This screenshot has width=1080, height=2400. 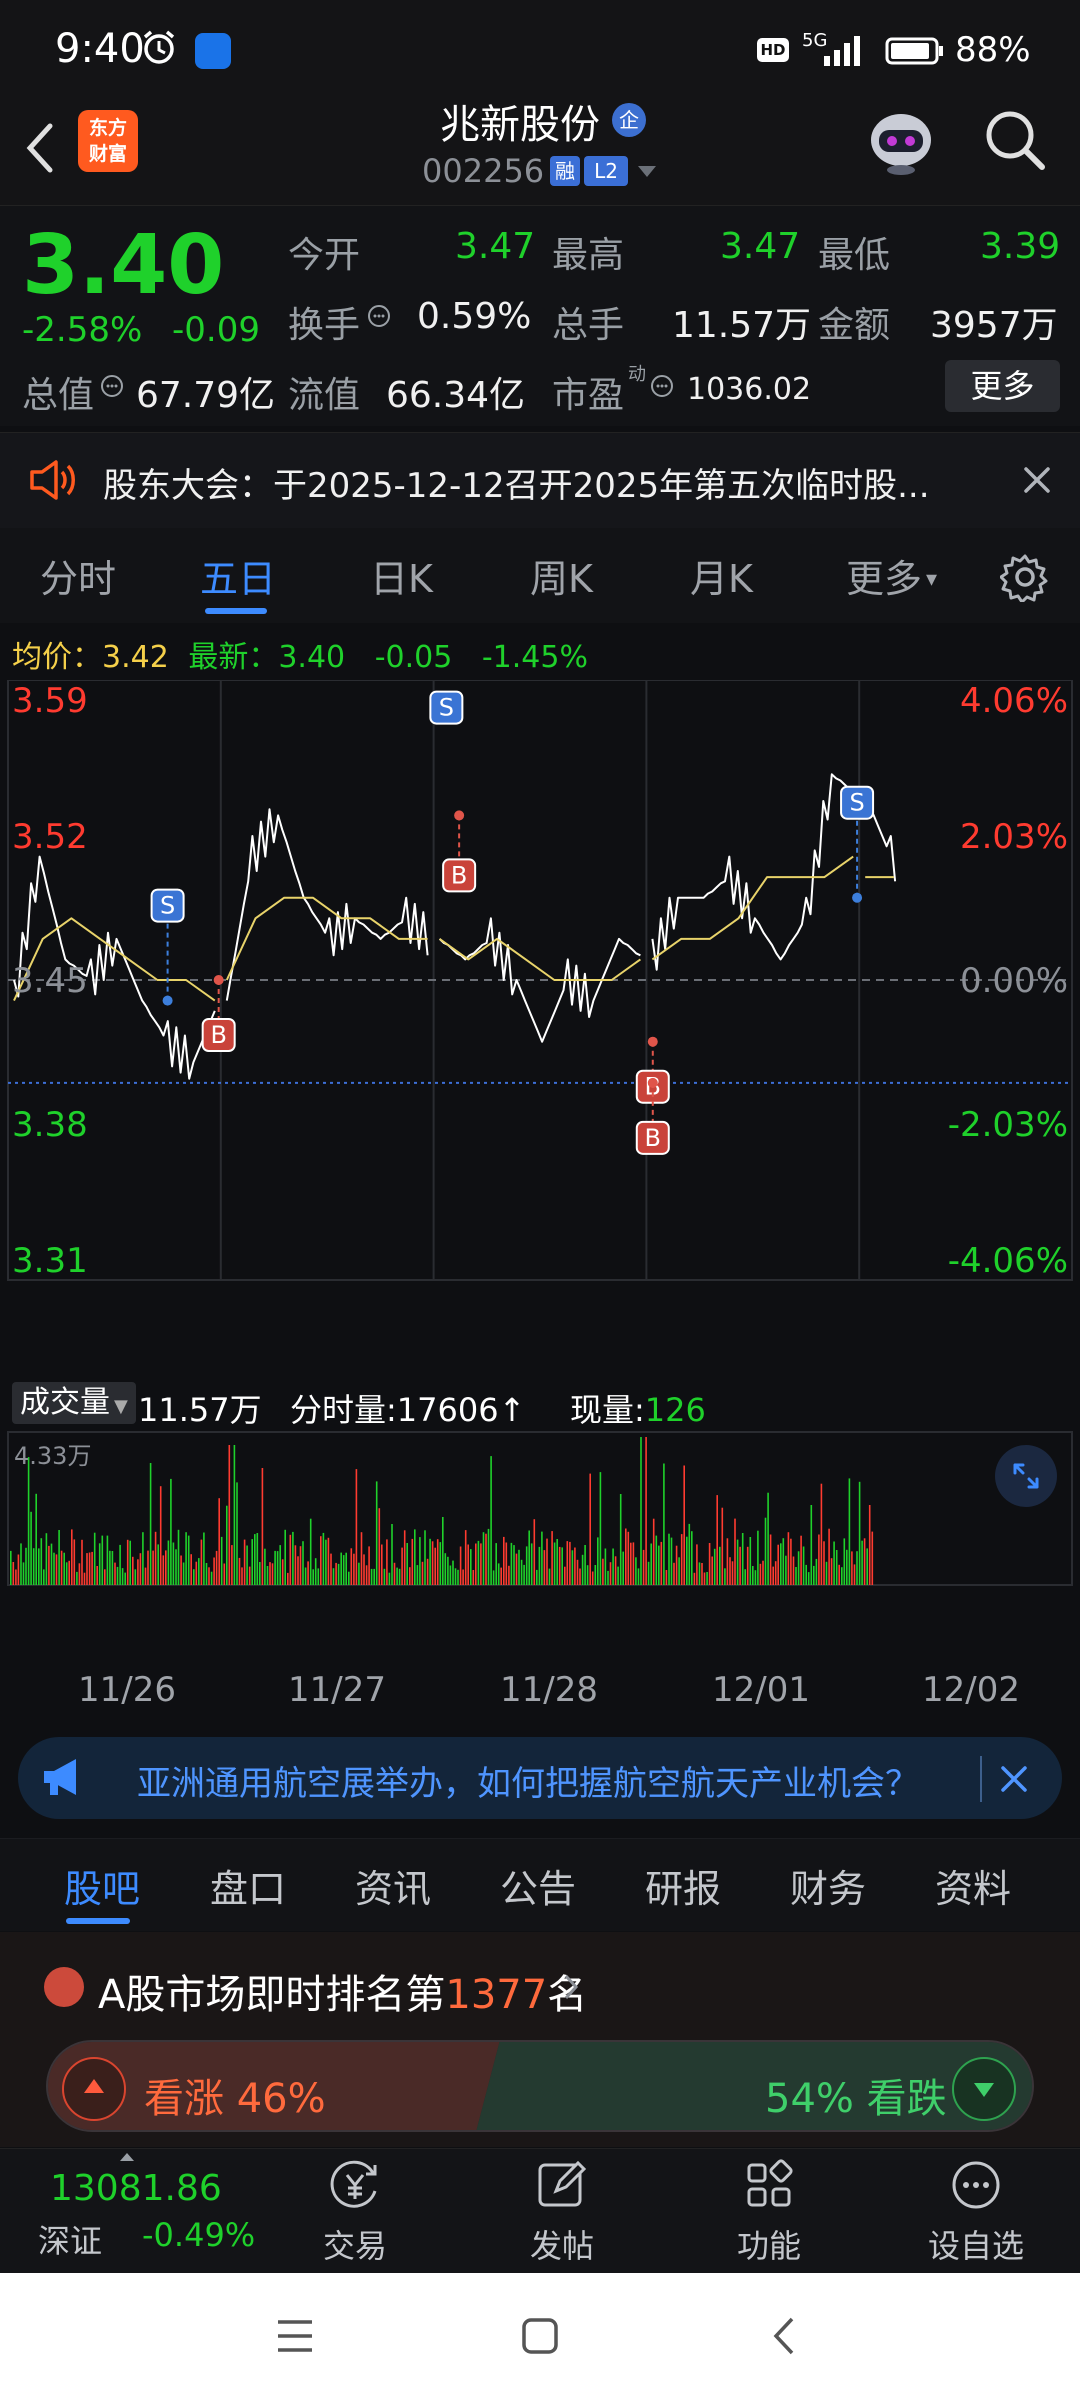 I want to click on ad-text: 亚洲通用航空展举办，如何把握航空航天产业机会？, so click(x=528, y=1780).